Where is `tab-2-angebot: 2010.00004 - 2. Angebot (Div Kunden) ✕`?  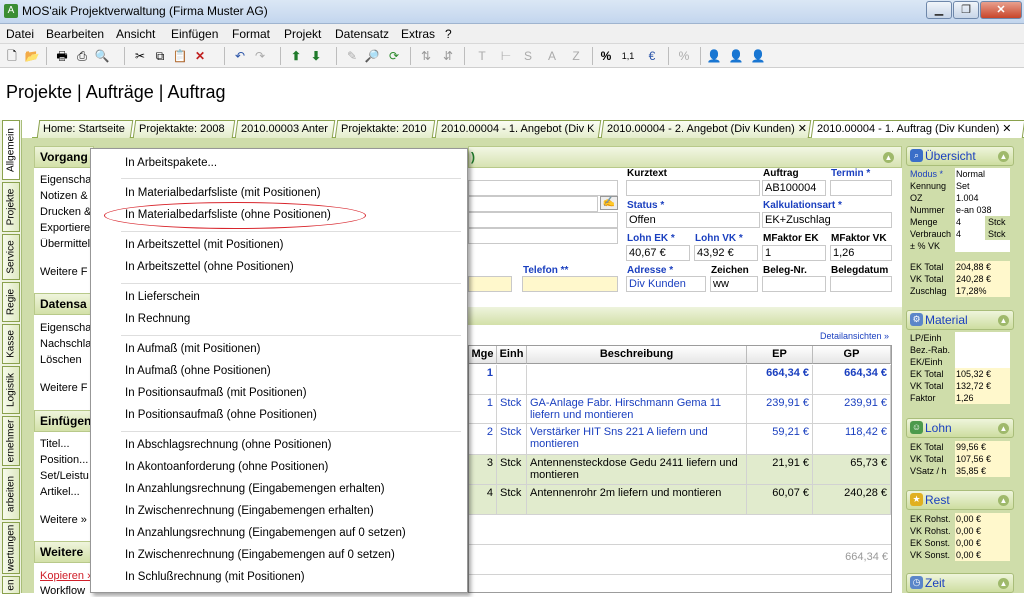 tab-2-angebot: 2010.00004 - 2. Angebot (Div Kunden) ✕ is located at coordinates (706, 129).